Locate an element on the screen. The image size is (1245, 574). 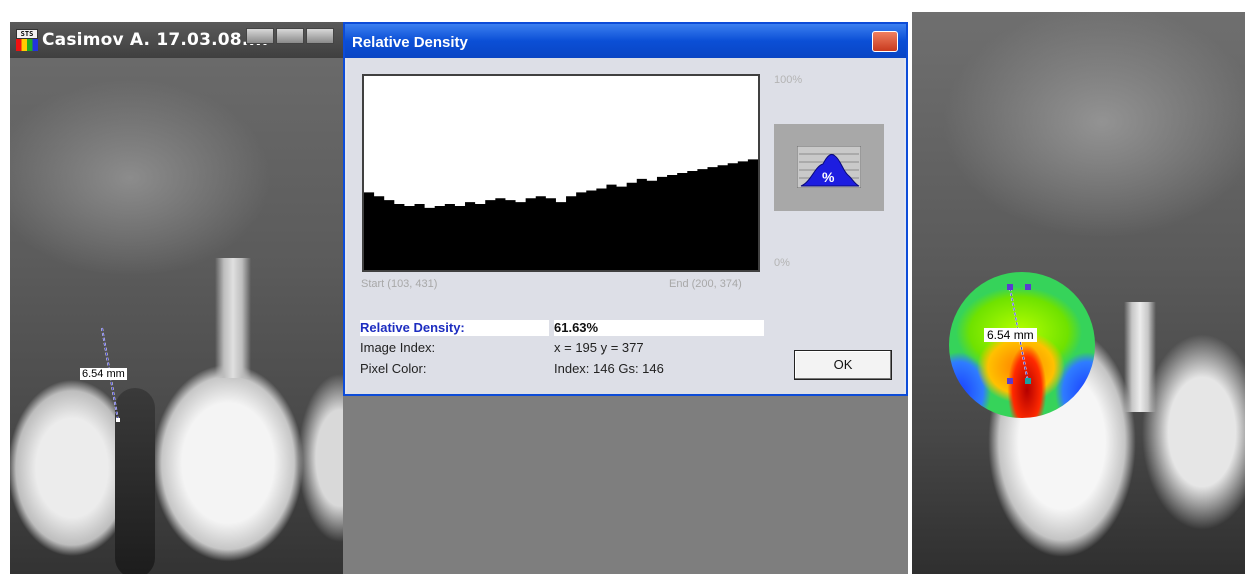
chart-top-label: 100% is located at coordinates (788, 80).